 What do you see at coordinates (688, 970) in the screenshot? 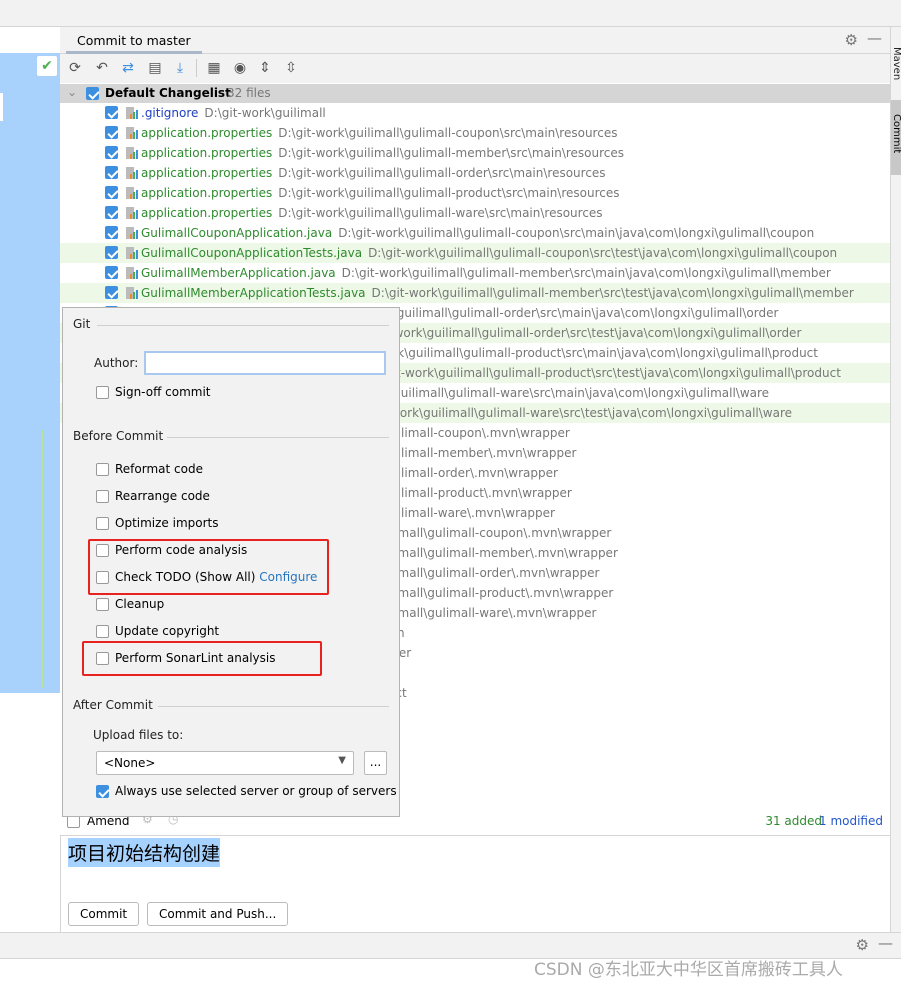
I see `watermark: CSDN @东北亚大中华区首席搬砖工具人` at bounding box center [688, 970].